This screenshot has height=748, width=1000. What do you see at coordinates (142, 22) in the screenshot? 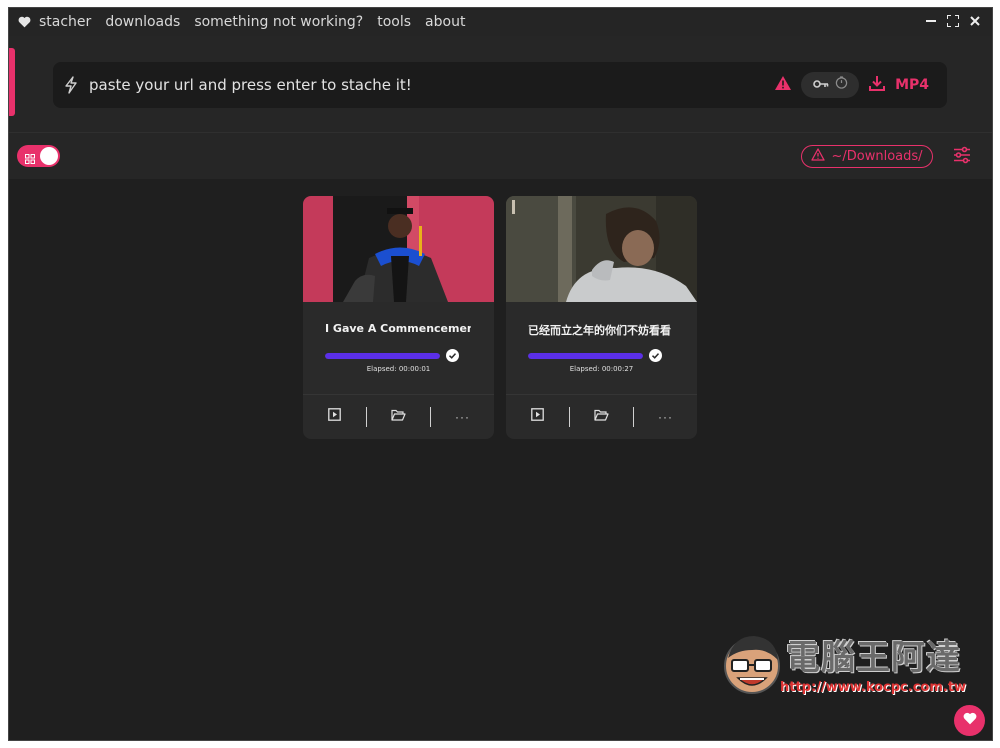
I see `menu-item-downloads: downloads` at bounding box center [142, 22].